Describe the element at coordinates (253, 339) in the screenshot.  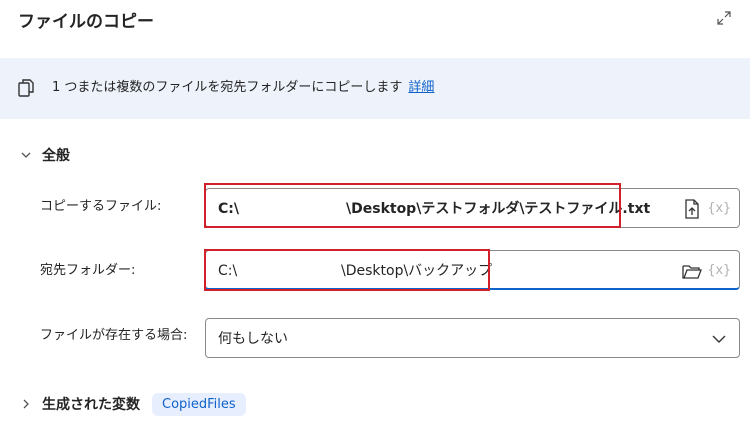
I see `if-file-exists-value: 何もしない` at that location.